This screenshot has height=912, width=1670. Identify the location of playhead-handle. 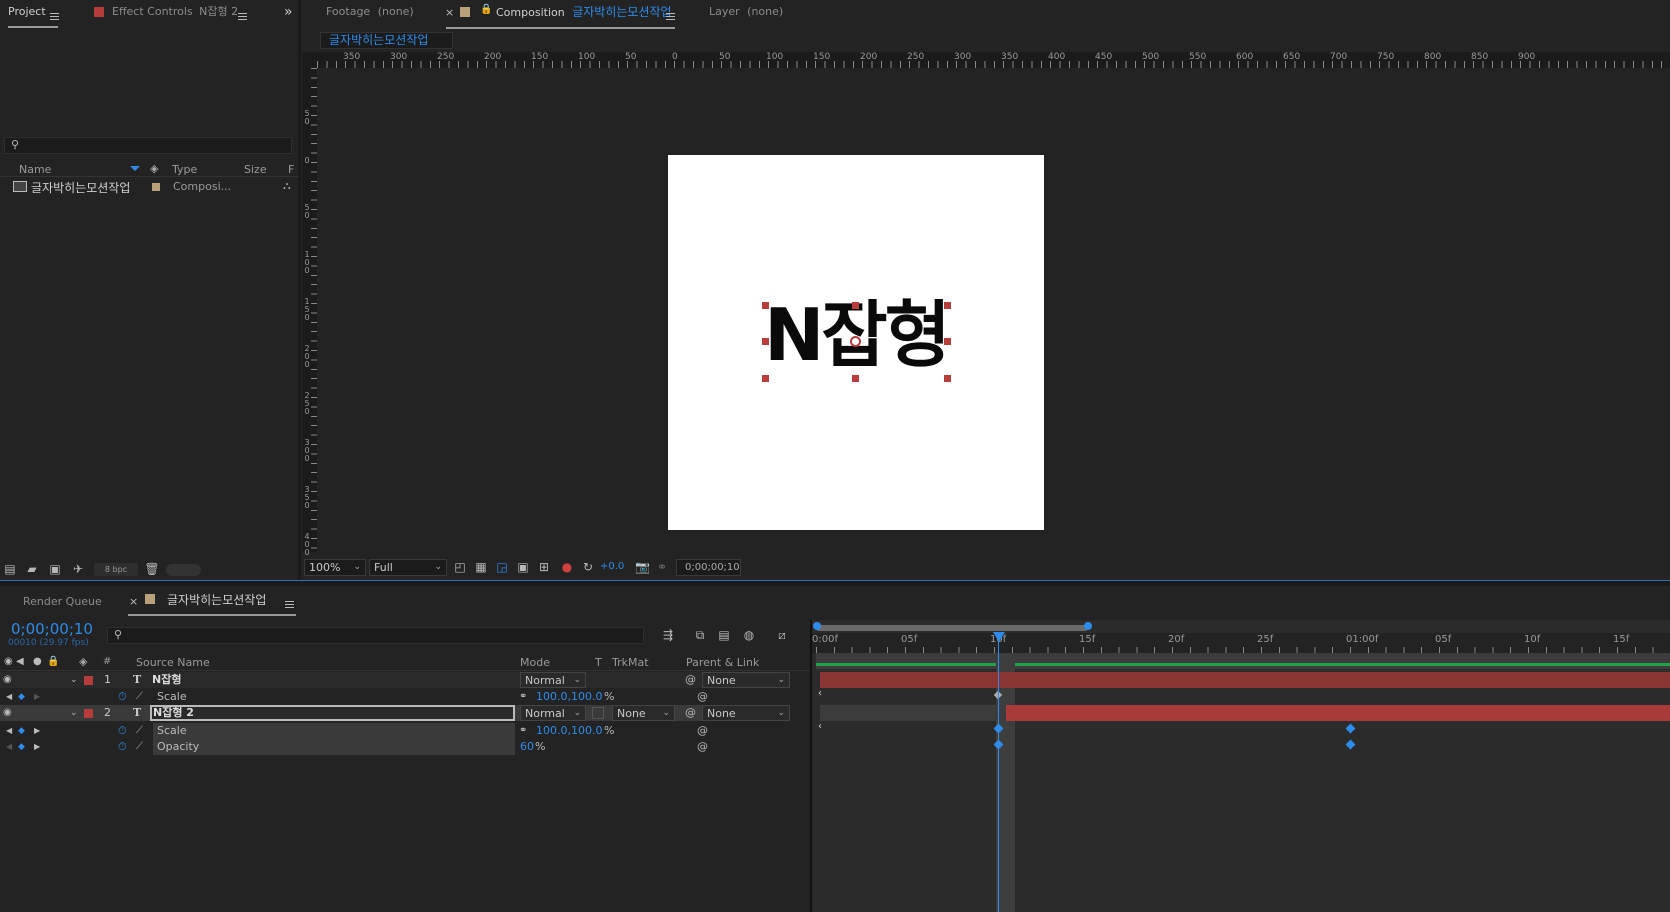
(999, 637).